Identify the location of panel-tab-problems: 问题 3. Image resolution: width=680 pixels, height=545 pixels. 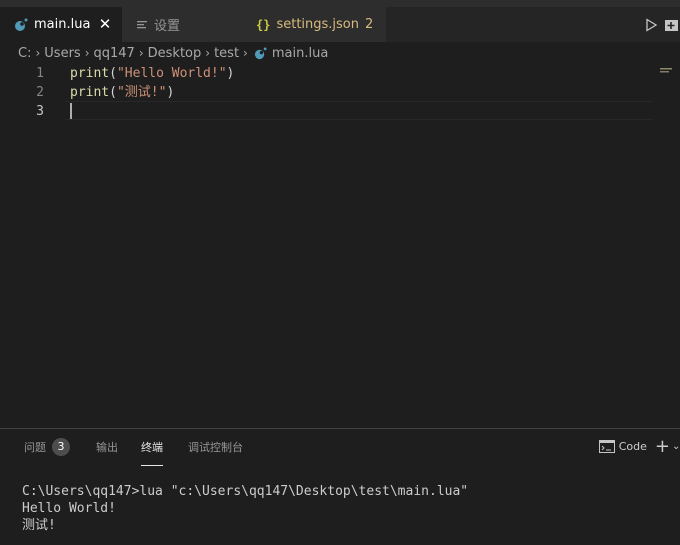
(47, 446).